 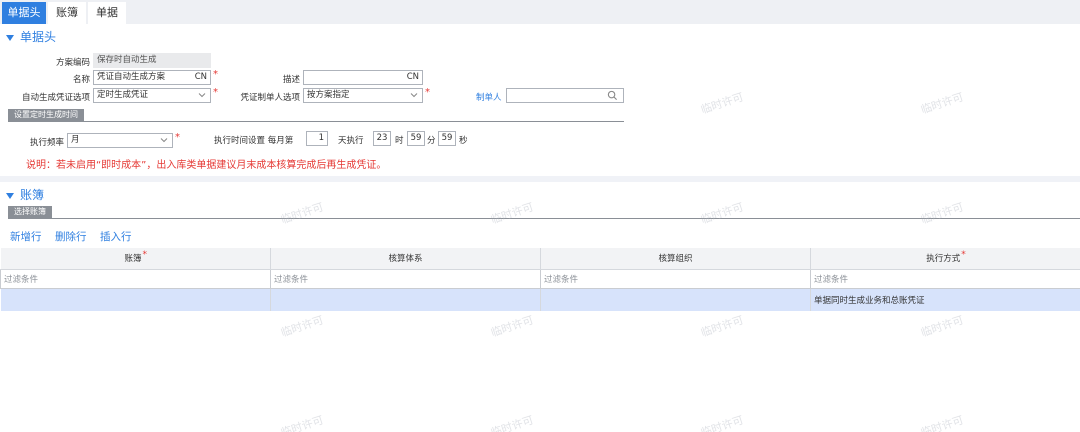 What do you see at coordinates (152, 60) in the screenshot?
I see `scheme-code-field: 保存时自动生成` at bounding box center [152, 60].